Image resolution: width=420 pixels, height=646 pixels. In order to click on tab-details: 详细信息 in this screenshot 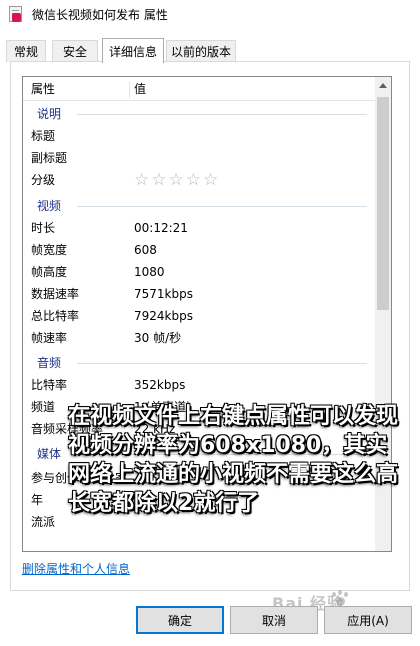, I will do `click(133, 50)`.